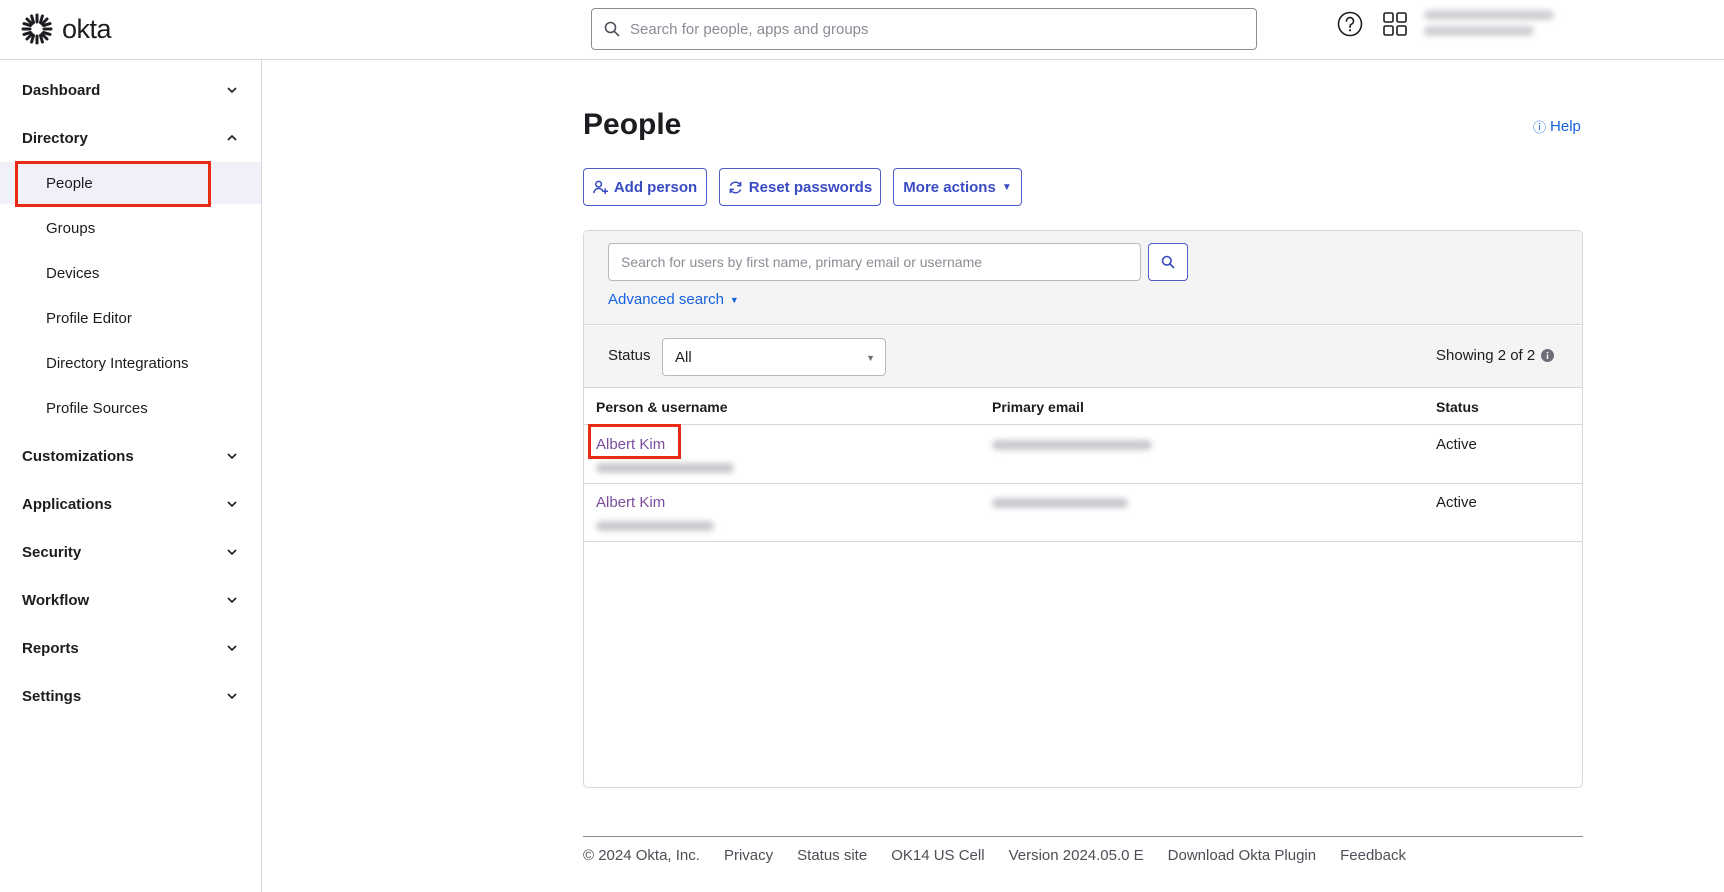 The height and width of the screenshot is (892, 1724). I want to click on sidebar-section-label: Settings, so click(52, 696).